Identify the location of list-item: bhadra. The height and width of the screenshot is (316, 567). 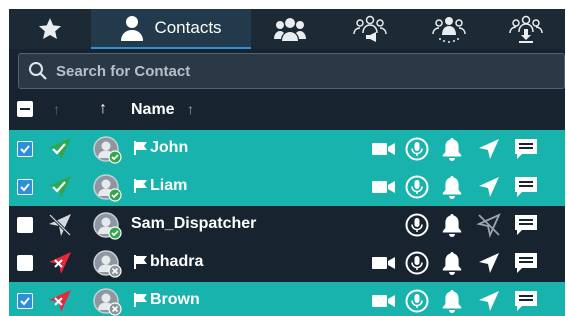
(287, 263).